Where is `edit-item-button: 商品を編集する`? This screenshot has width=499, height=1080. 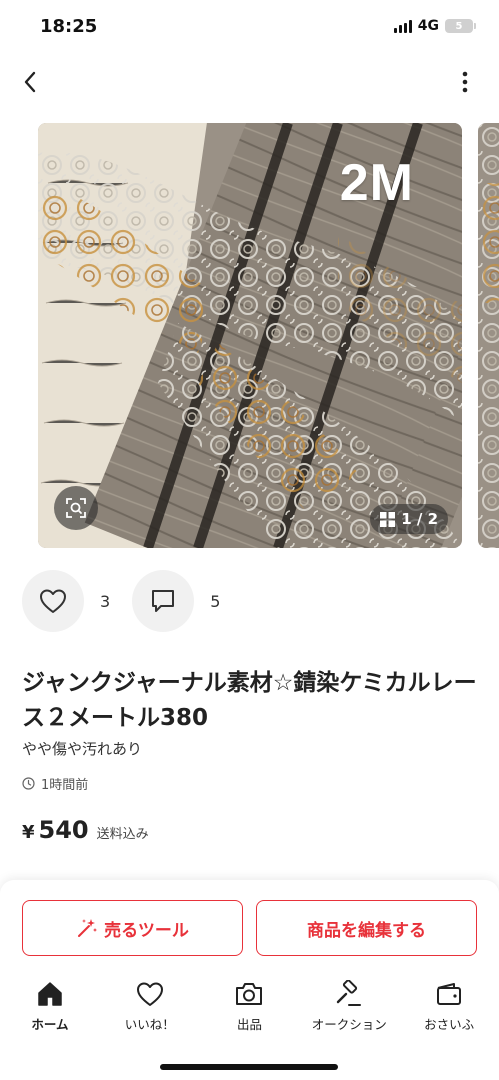 edit-item-button: 商品を編集する is located at coordinates (366, 928).